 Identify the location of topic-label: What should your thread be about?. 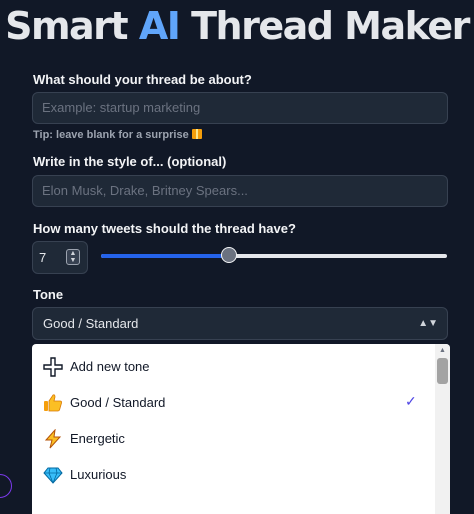
(142, 79).